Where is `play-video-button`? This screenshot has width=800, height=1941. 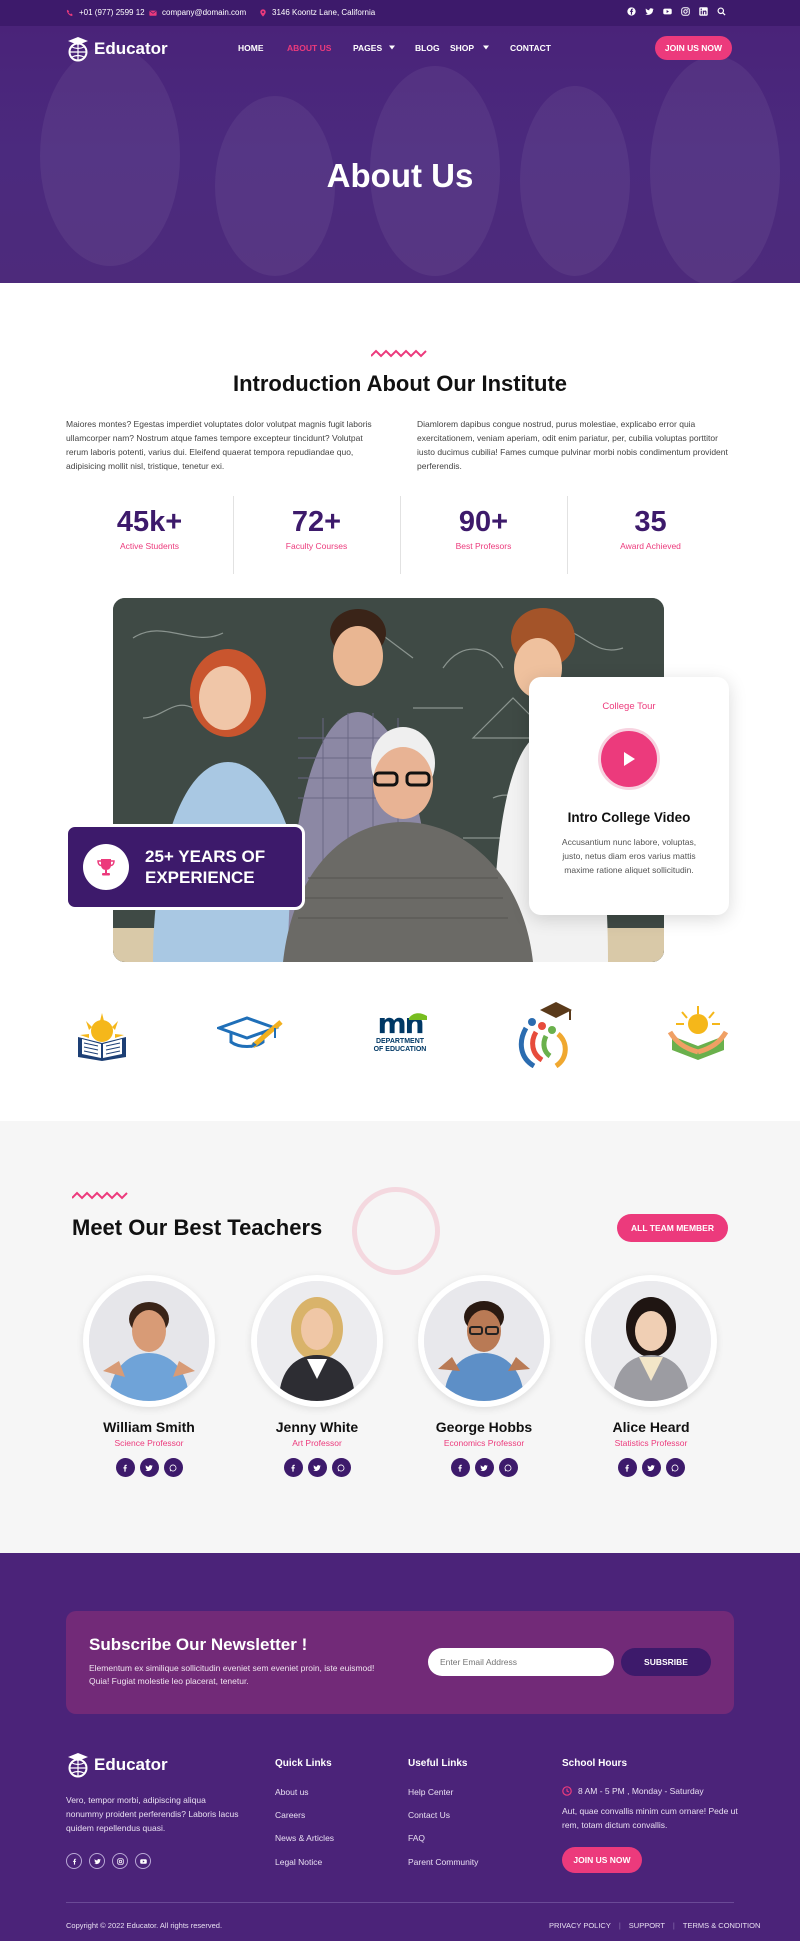
play-video-button is located at coordinates (629, 759).